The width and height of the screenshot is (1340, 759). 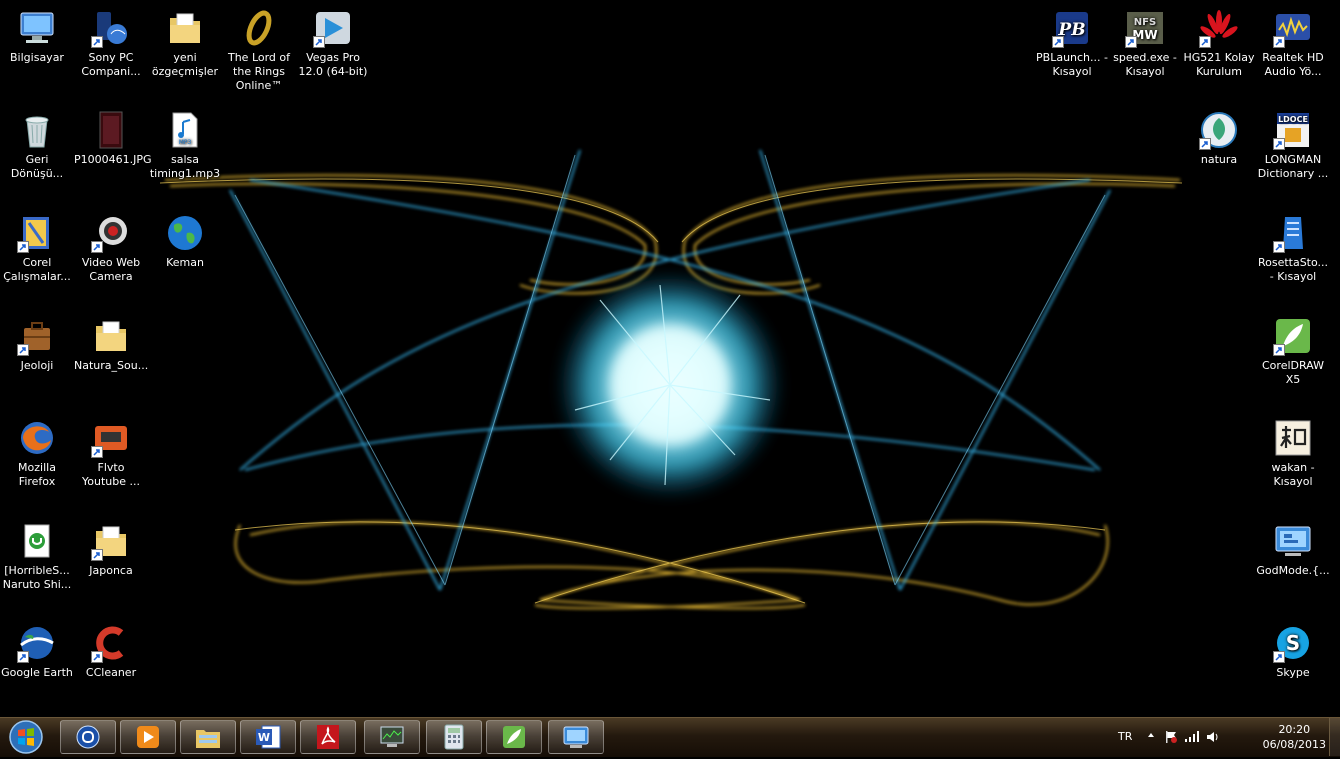 I want to click on desktop-icon-label: wakan - Kısayol, so click(x=1293, y=474).